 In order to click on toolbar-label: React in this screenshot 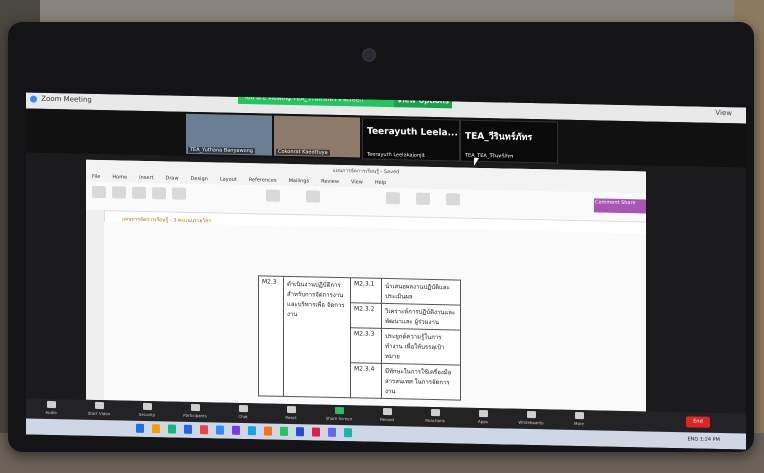, I will do `click(291, 417)`.